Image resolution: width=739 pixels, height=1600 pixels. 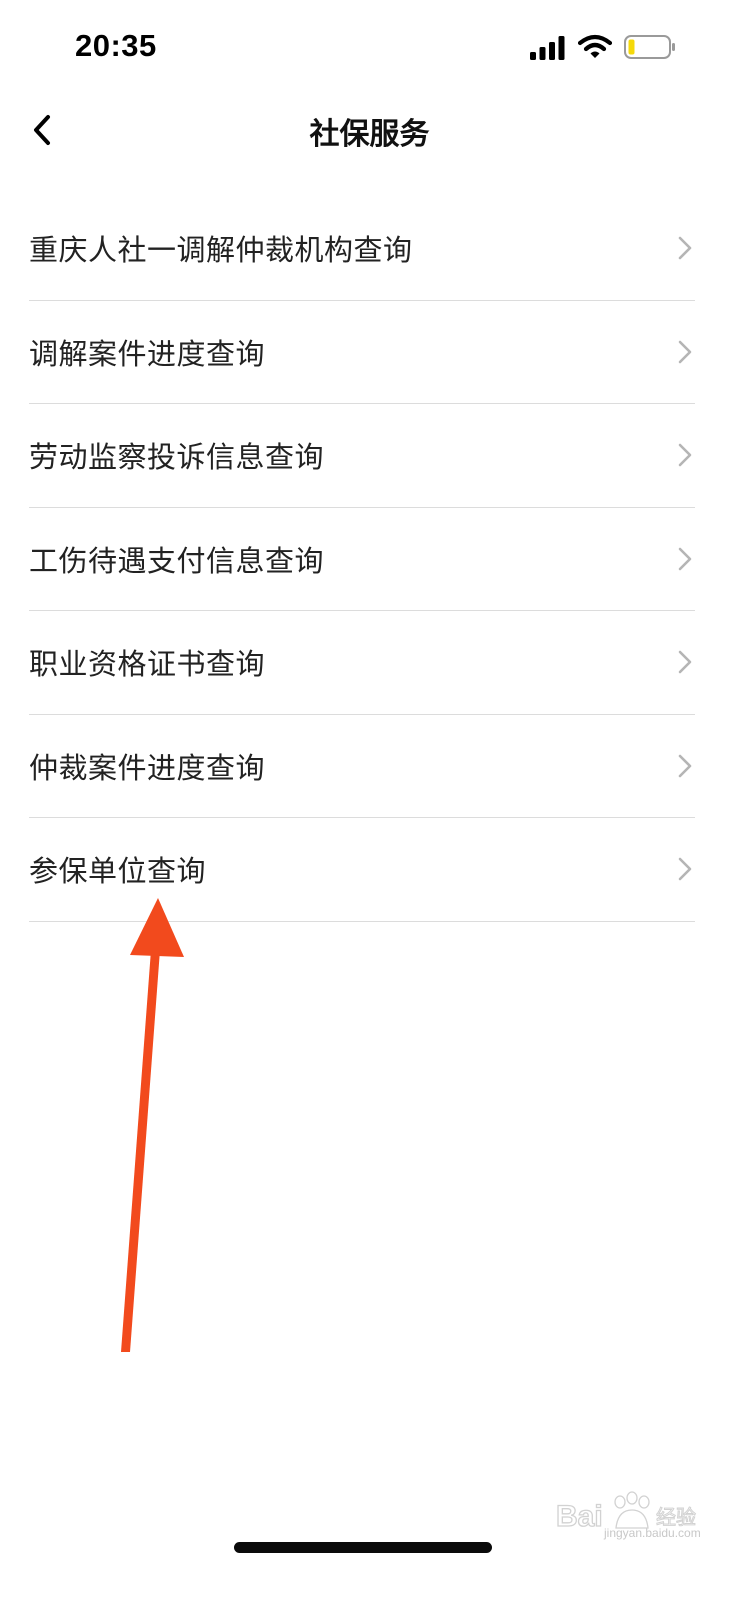 What do you see at coordinates (140, 1151) in the screenshot?
I see `annotation-arrow-shaft` at bounding box center [140, 1151].